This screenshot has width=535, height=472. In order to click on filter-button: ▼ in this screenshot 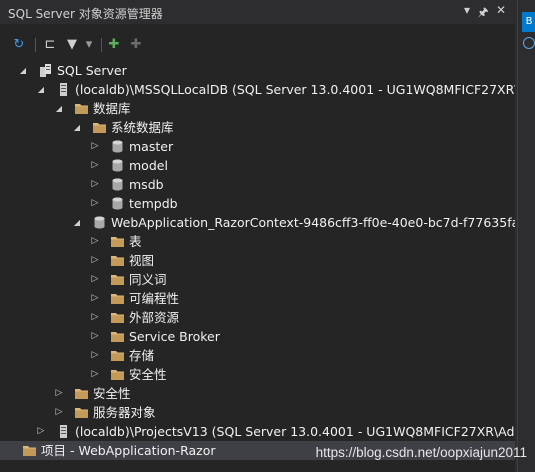, I will do `click(72, 45)`.